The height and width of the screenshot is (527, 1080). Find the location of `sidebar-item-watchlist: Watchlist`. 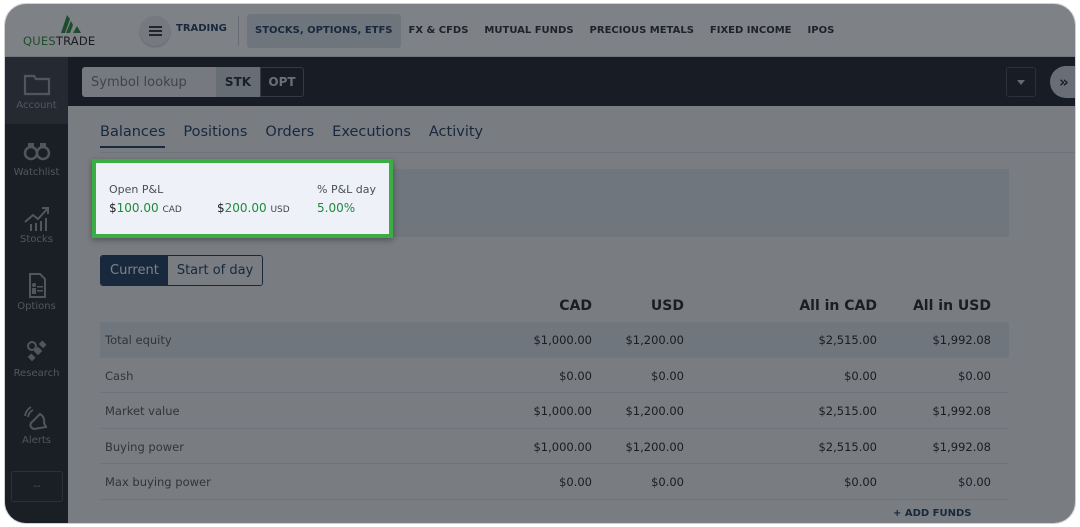

sidebar-item-watchlist: Watchlist is located at coordinates (36, 157).